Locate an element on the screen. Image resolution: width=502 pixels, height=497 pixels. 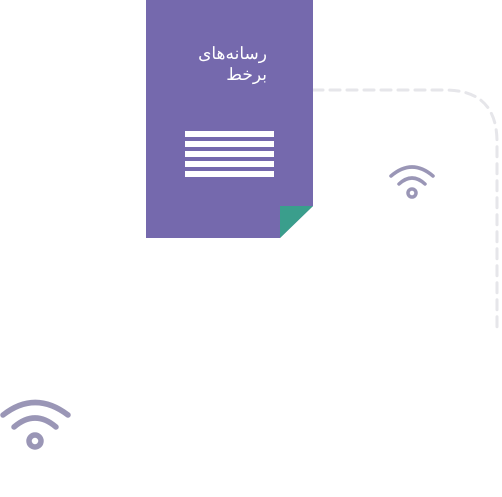
document-lines is located at coordinates (229, 156).